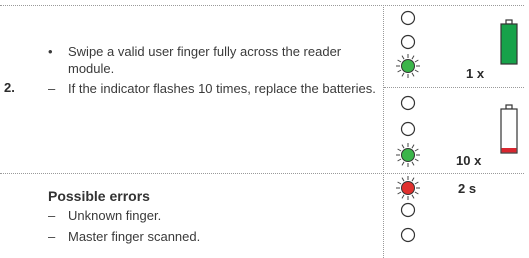  I want to click on flash-count-10x: 10 x, so click(469, 160).